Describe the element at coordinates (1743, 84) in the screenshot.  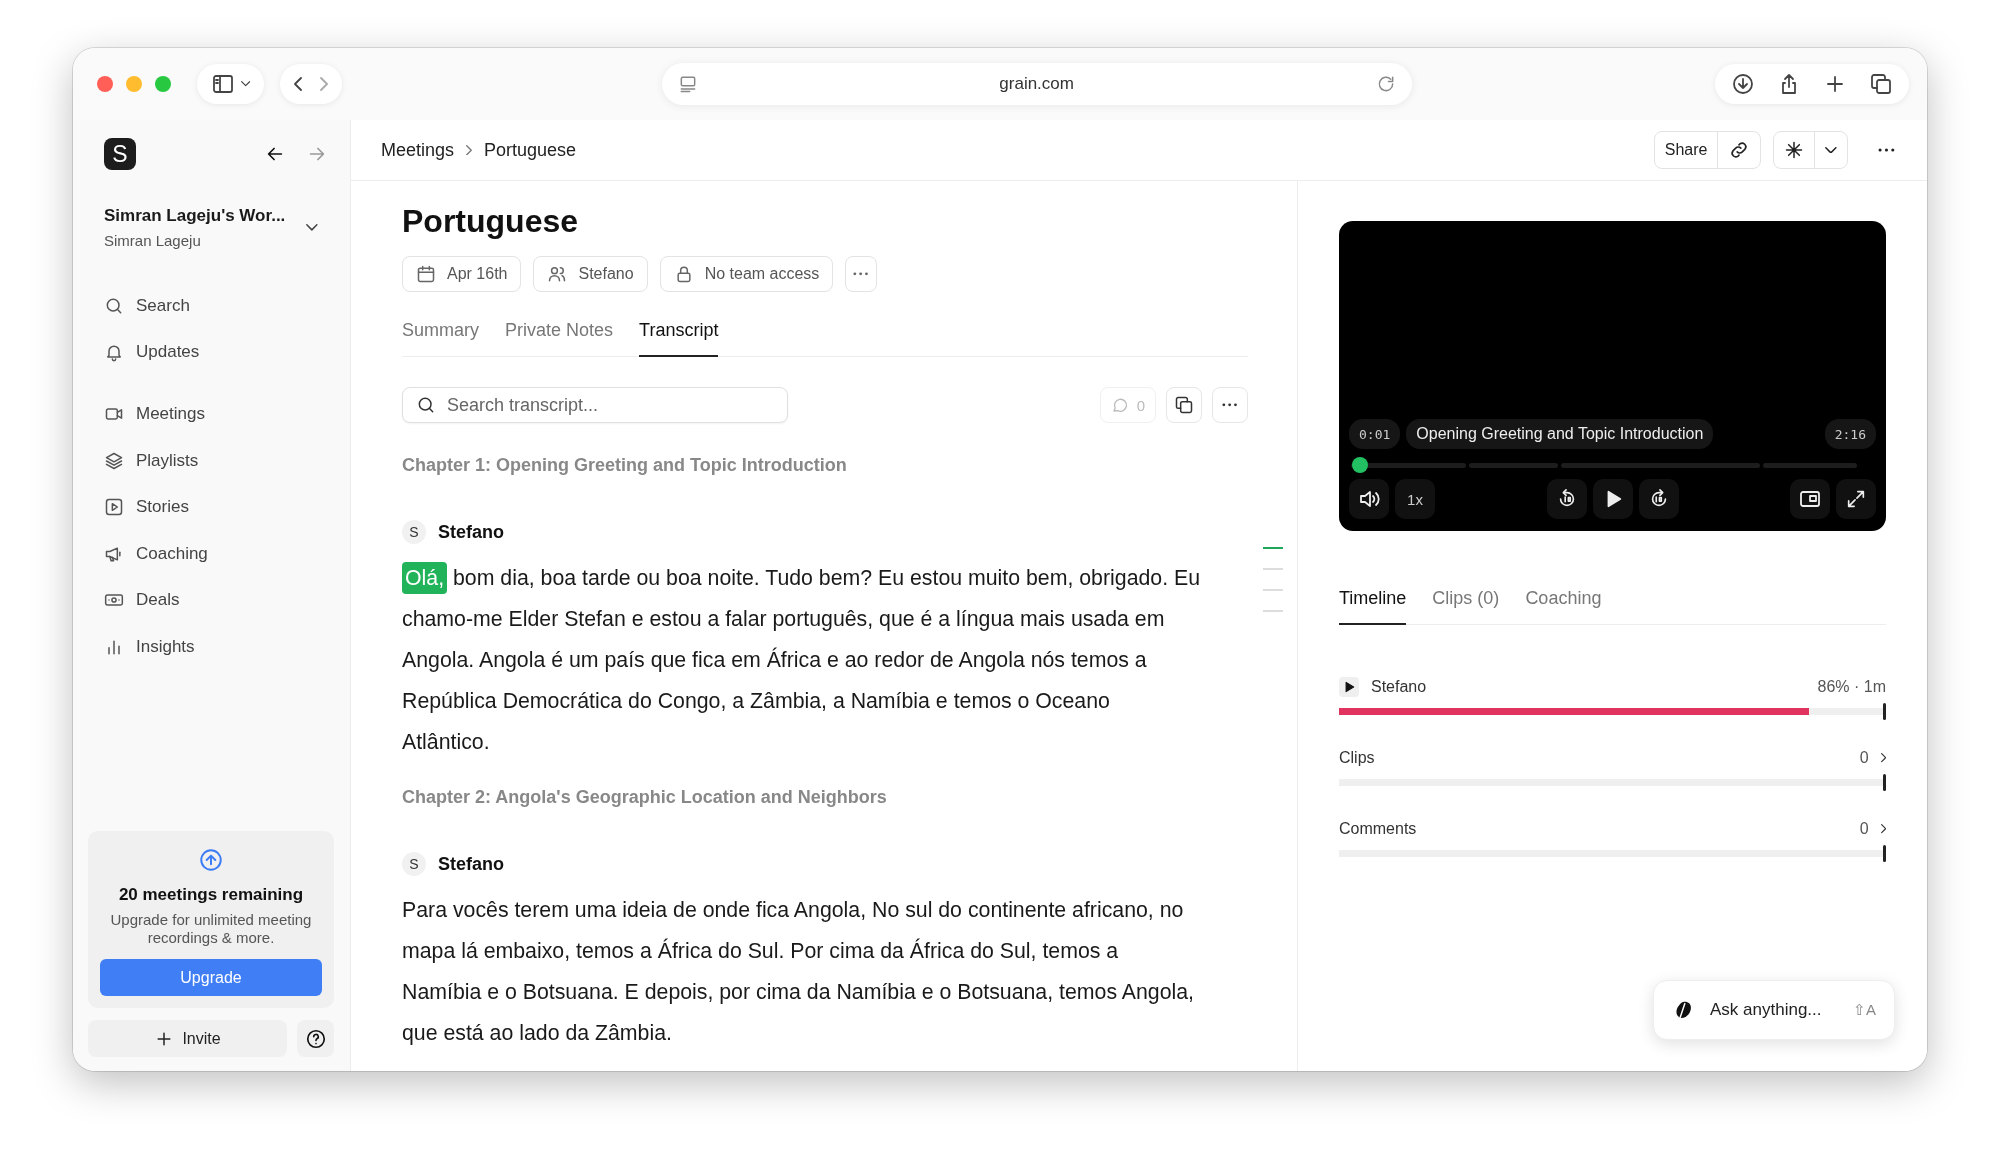
I see `download-icon` at that location.